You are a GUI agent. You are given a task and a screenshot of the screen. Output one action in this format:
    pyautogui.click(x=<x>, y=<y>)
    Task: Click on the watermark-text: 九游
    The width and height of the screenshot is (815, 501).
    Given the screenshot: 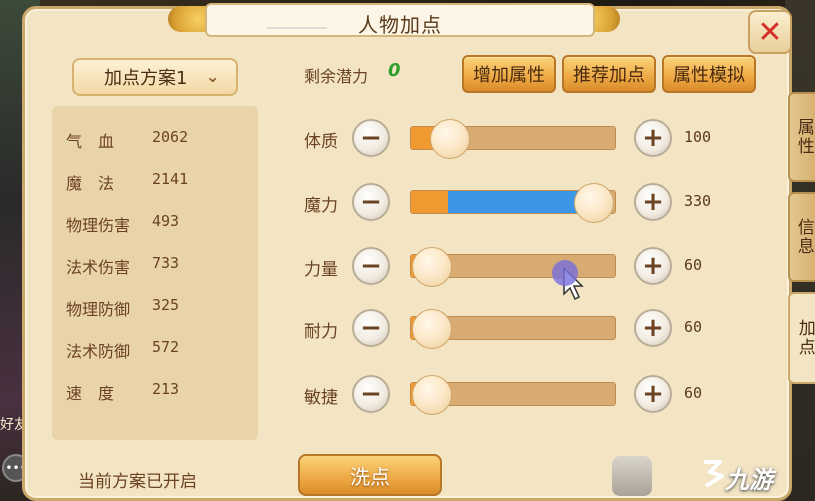 What is the action you would take?
    pyautogui.click(x=749, y=480)
    